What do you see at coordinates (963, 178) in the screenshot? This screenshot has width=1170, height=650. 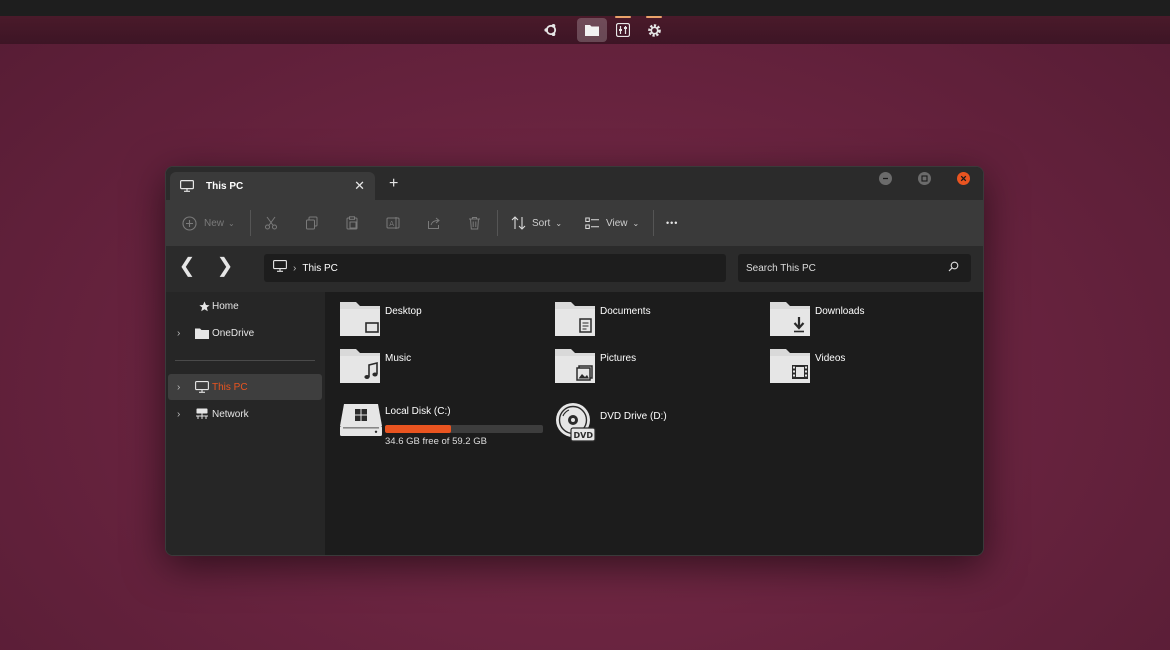 I see `close-window-button` at bounding box center [963, 178].